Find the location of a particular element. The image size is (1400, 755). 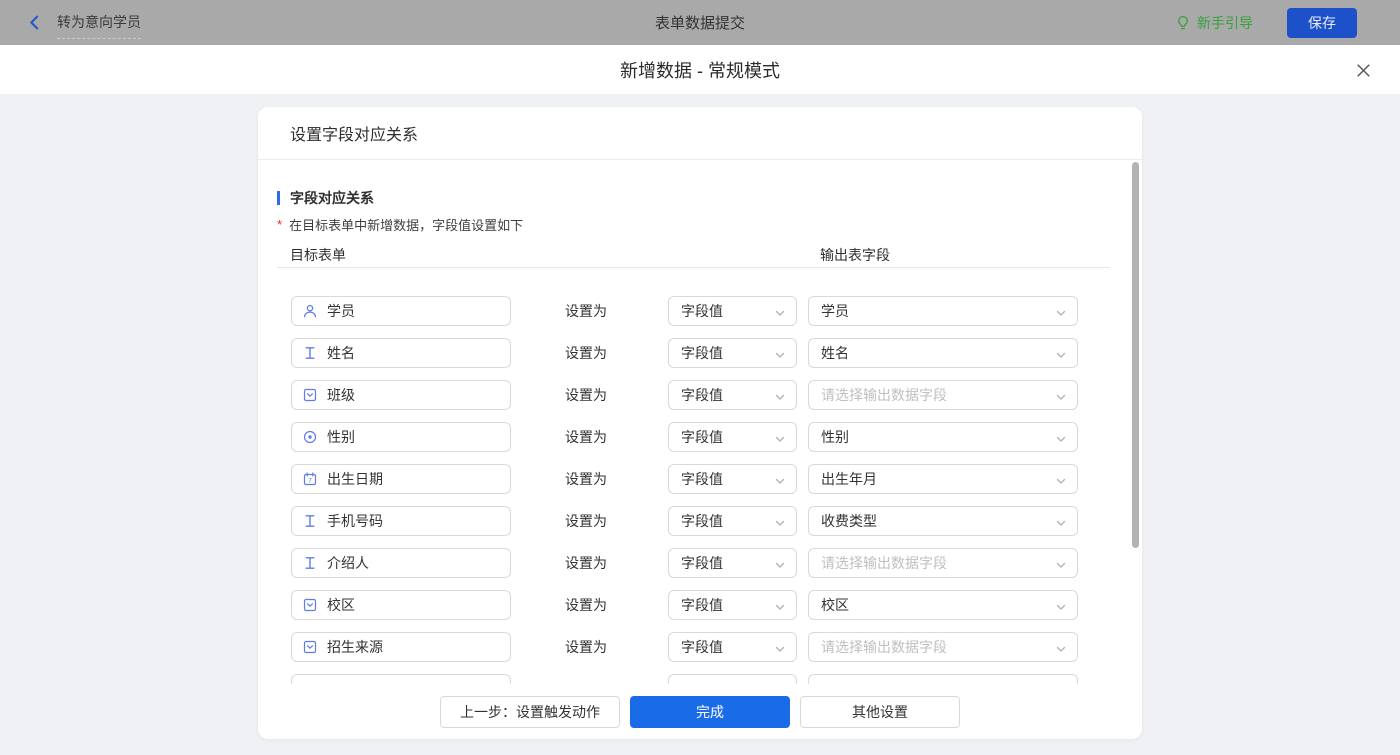

target-field-label: 手机号码 is located at coordinates (355, 521).